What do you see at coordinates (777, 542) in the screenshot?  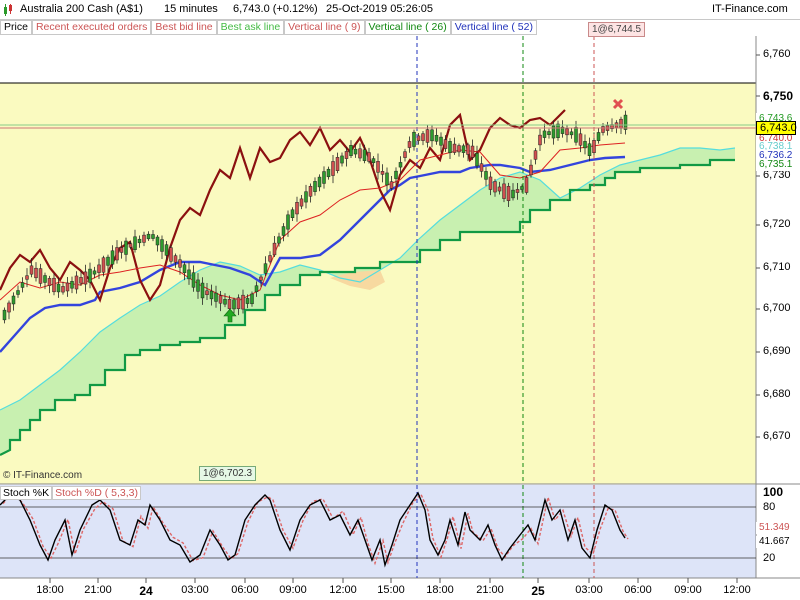 I see `stoch-k-value: 41.667` at bounding box center [777, 542].